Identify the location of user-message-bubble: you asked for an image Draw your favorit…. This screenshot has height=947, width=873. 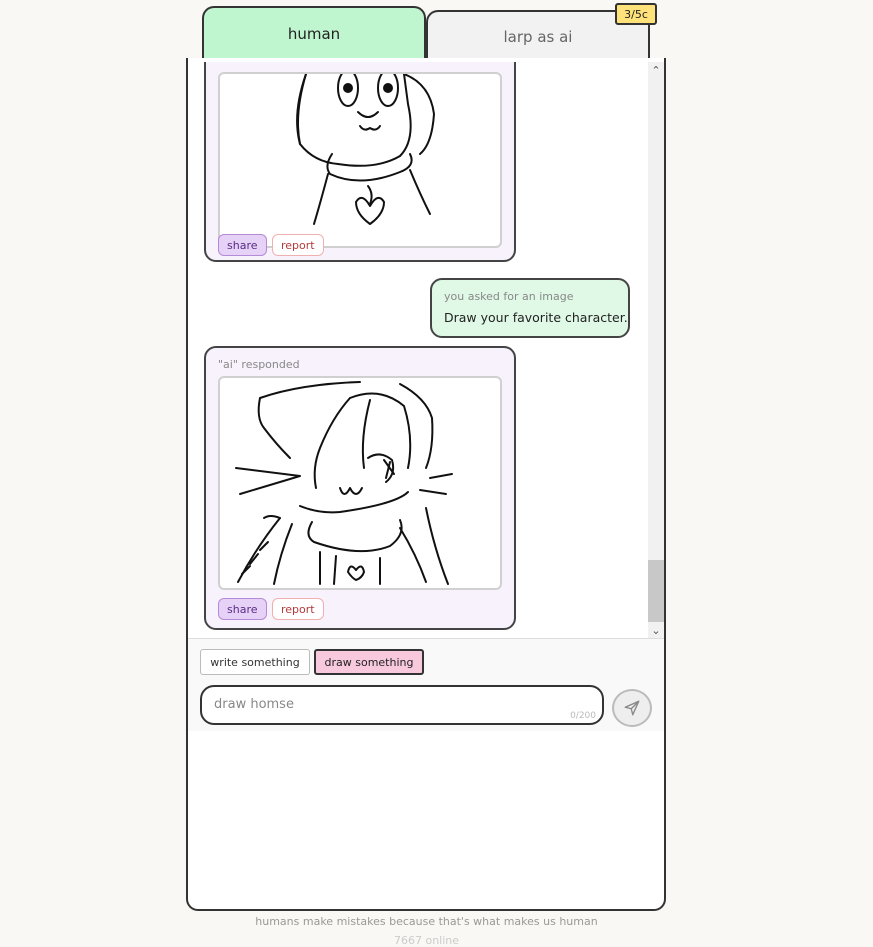
(530, 308).